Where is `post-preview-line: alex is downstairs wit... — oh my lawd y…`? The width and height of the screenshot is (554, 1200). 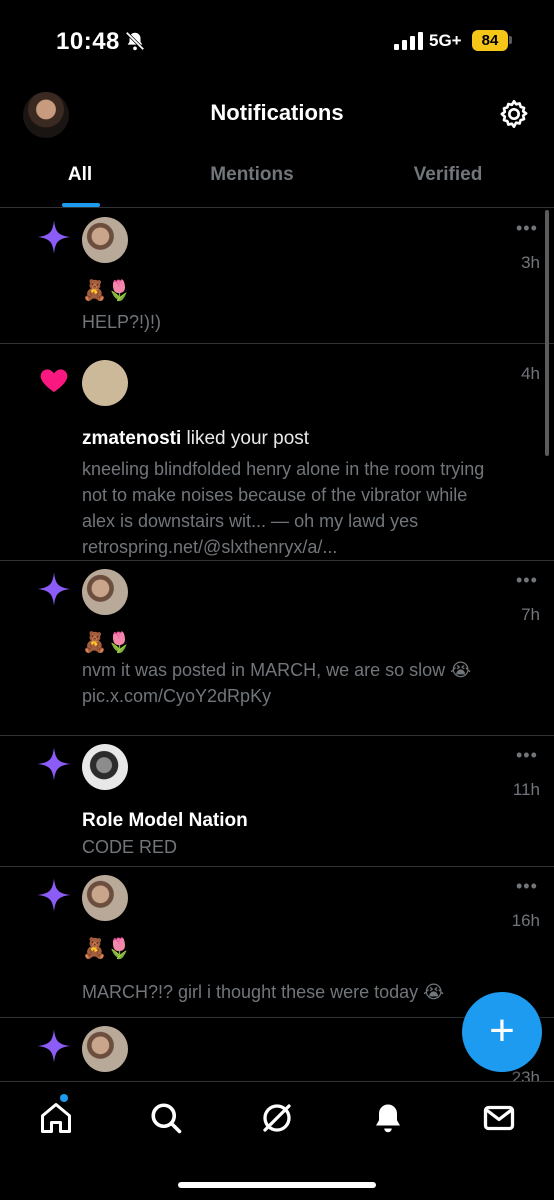
post-preview-line: alex is downstairs wit... — oh my lawd y… is located at coordinates (250, 521).